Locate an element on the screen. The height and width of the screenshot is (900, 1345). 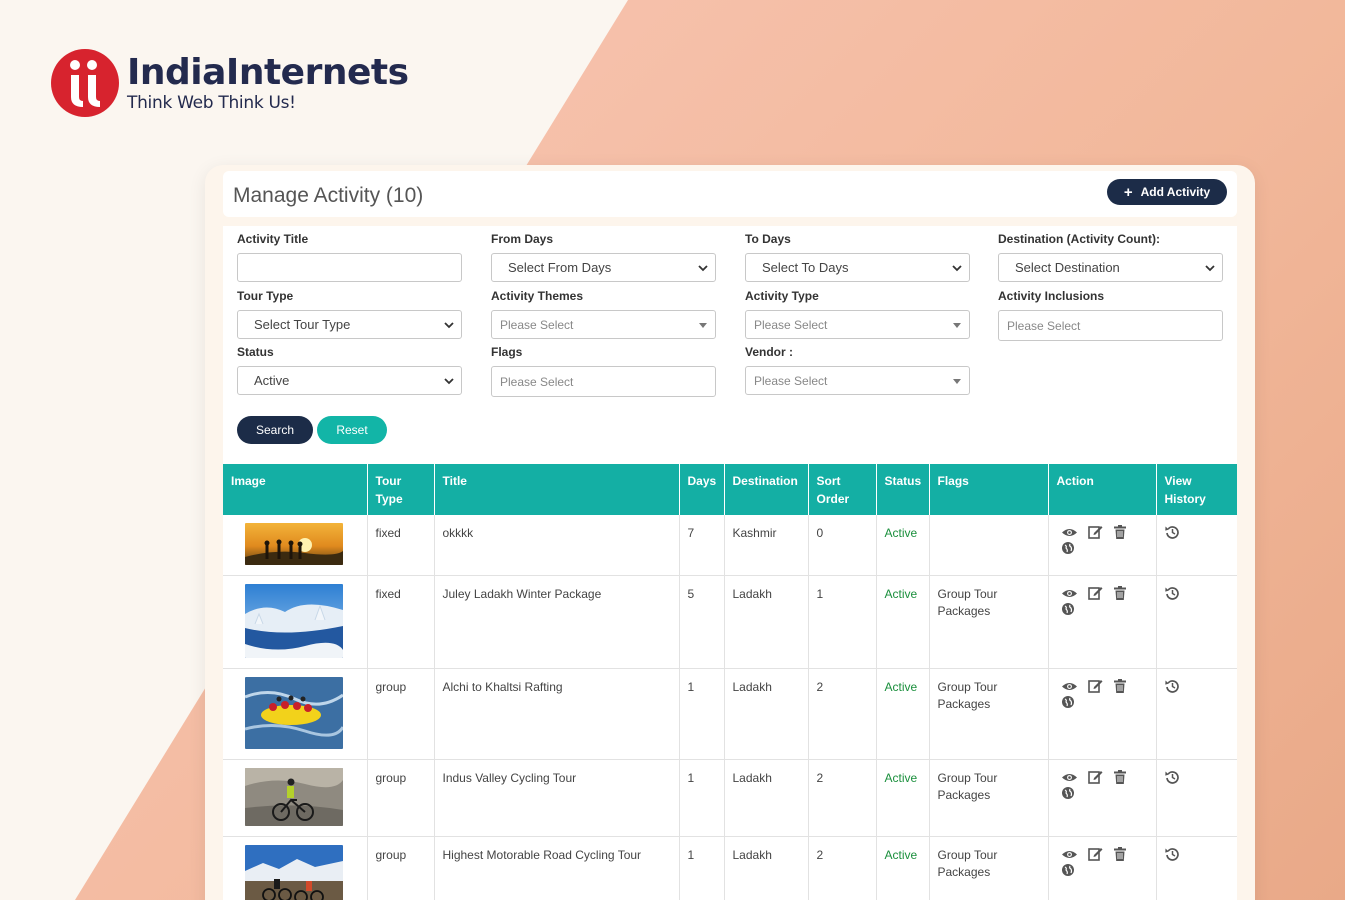
destination-cell: Kashmir is located at coordinates (766, 545).